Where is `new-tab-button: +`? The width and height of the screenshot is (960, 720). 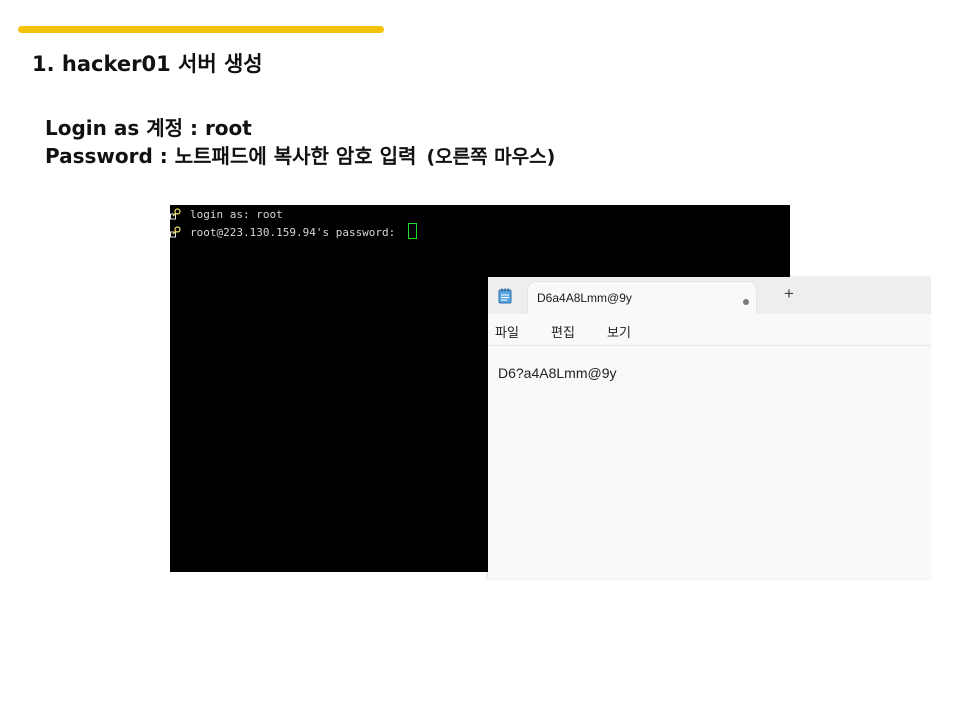 new-tab-button: + is located at coordinates (789, 293).